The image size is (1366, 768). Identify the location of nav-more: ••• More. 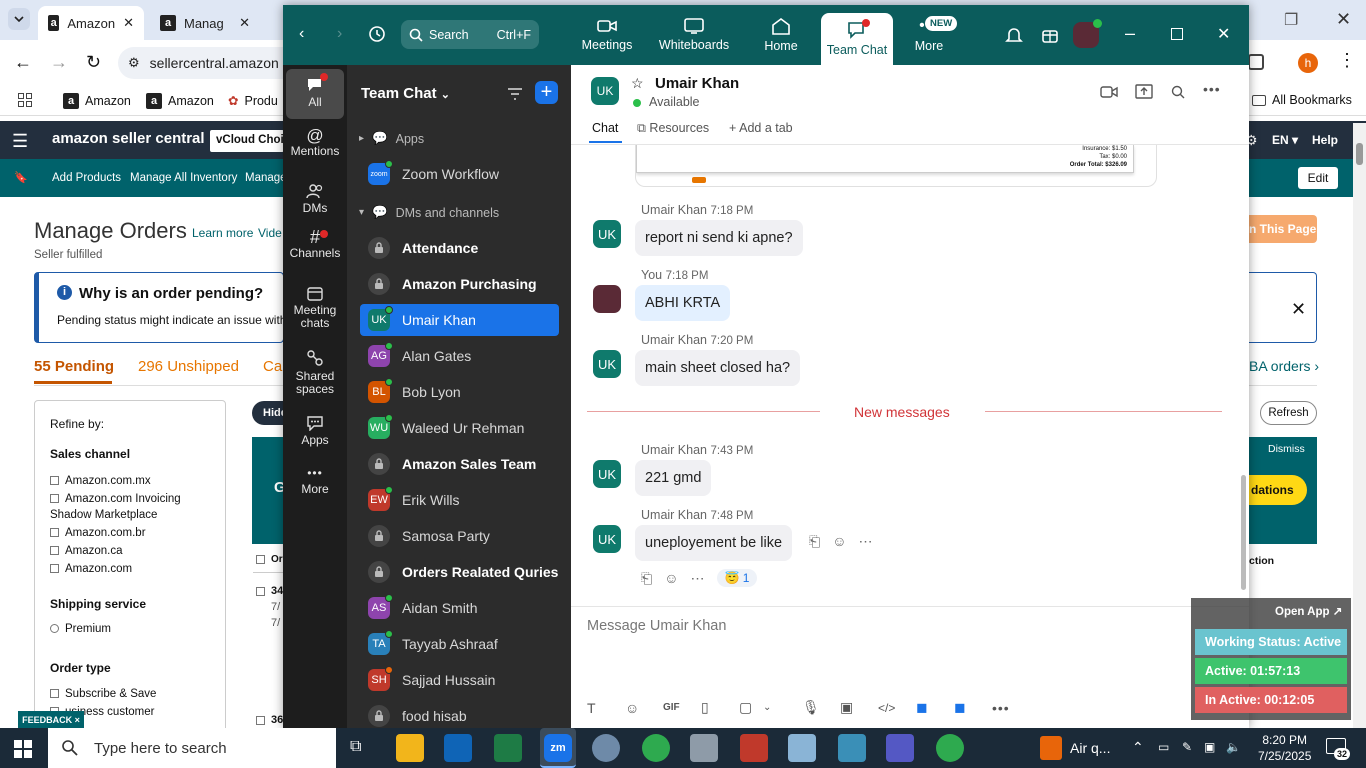
(929, 35).